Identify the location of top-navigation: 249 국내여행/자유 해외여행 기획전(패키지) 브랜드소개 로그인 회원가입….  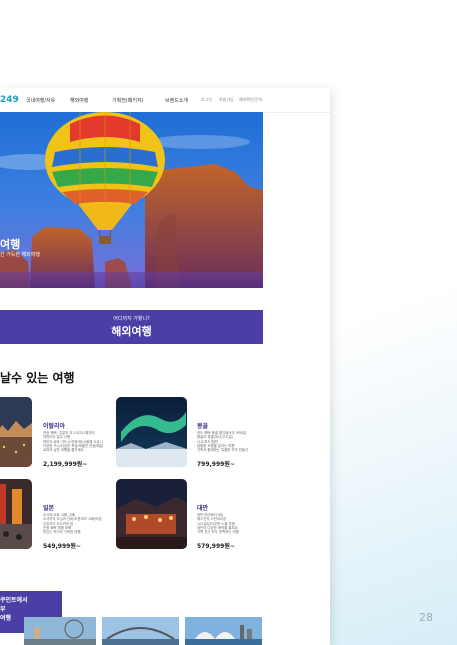
(165, 100).